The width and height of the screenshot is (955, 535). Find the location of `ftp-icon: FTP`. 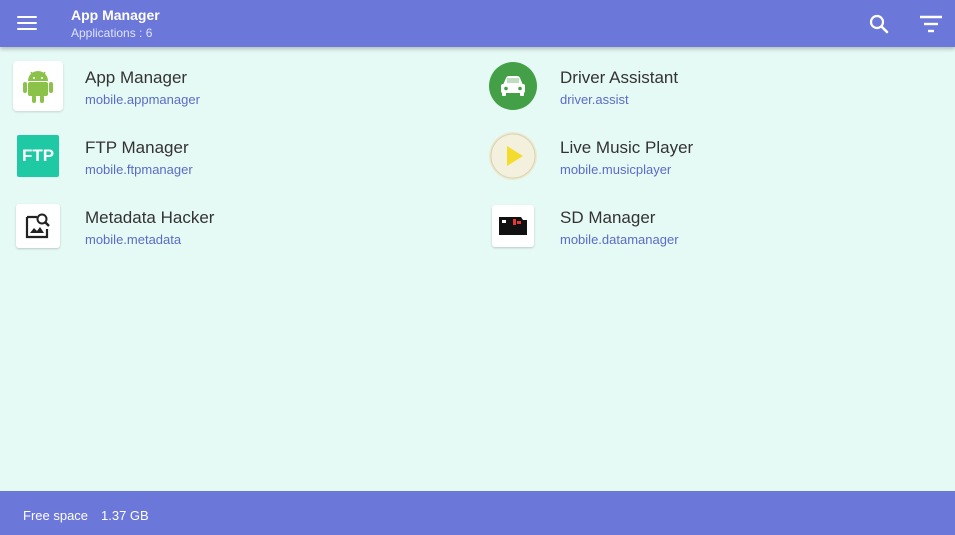

ftp-icon: FTP is located at coordinates (38, 156).